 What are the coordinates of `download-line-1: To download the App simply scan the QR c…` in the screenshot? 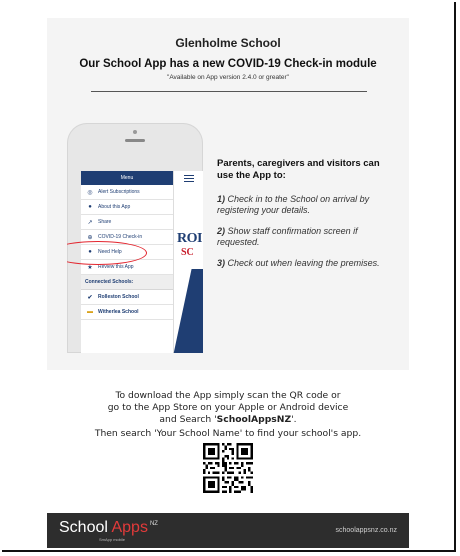 It's located at (228, 395).